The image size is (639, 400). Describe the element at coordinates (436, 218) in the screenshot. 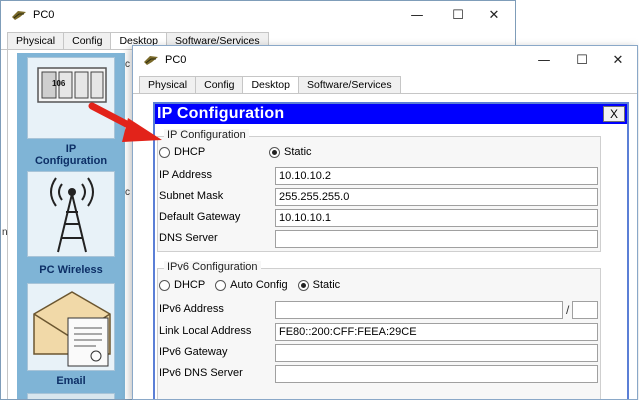

I see `default-gateway-input: 10.10.10.1` at that location.